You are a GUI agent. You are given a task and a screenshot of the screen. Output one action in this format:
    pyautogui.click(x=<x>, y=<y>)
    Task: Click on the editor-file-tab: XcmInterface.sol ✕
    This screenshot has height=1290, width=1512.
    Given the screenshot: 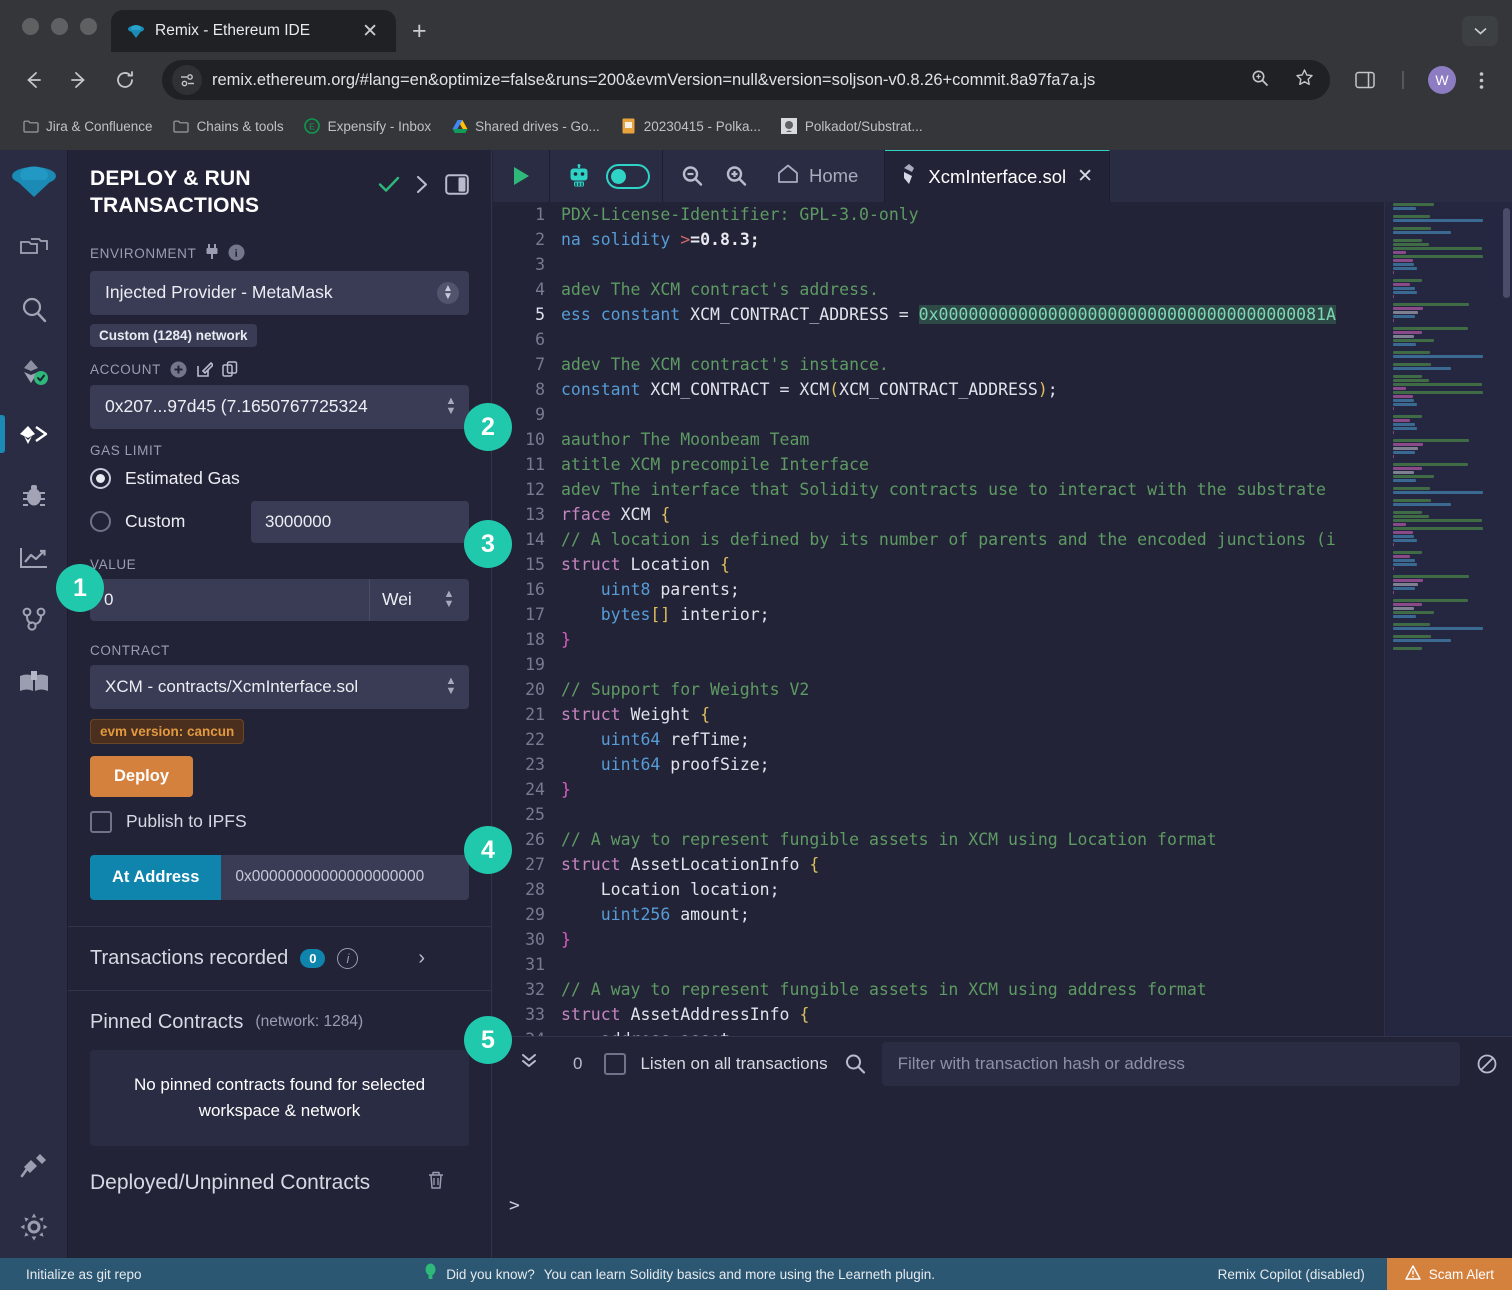 What is the action you would take?
    pyautogui.click(x=998, y=176)
    